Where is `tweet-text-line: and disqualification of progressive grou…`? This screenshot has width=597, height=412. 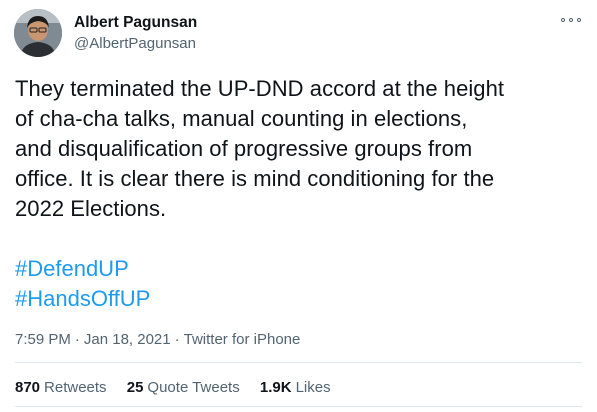
tweet-text-line: and disqualification of progressive grou… is located at coordinates (244, 148).